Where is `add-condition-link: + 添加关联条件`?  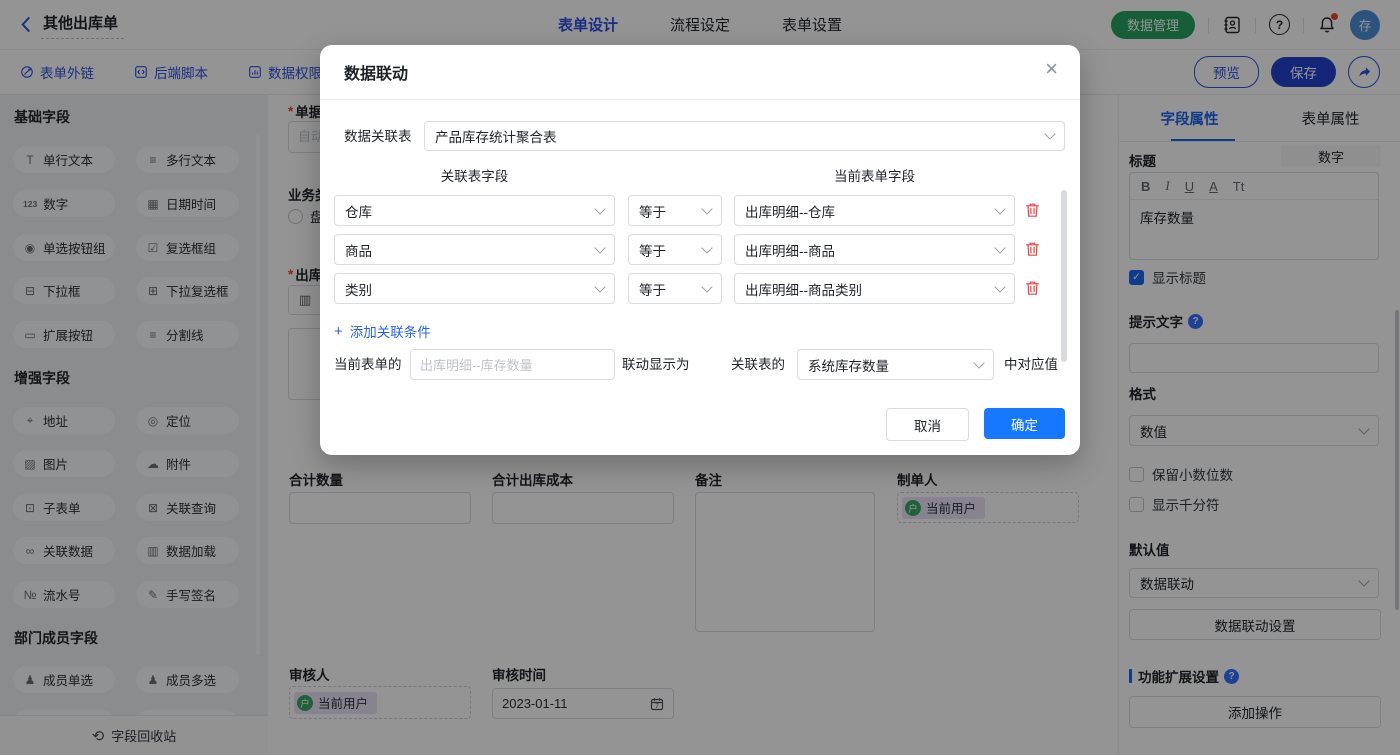
add-condition-link: + 添加关联条件 is located at coordinates (382, 331).